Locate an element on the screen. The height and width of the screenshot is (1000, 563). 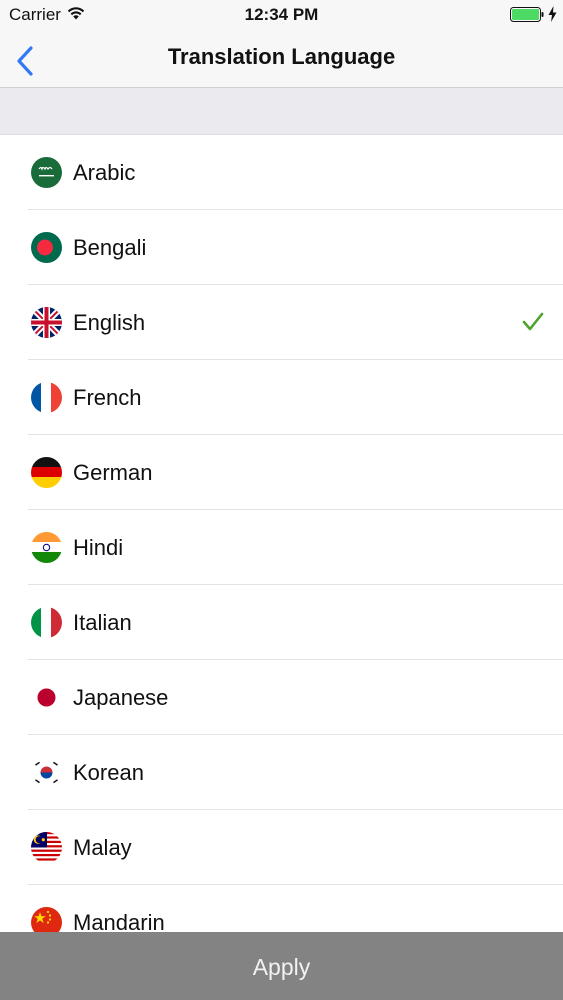
checkmark-icon is located at coordinates (533, 321).